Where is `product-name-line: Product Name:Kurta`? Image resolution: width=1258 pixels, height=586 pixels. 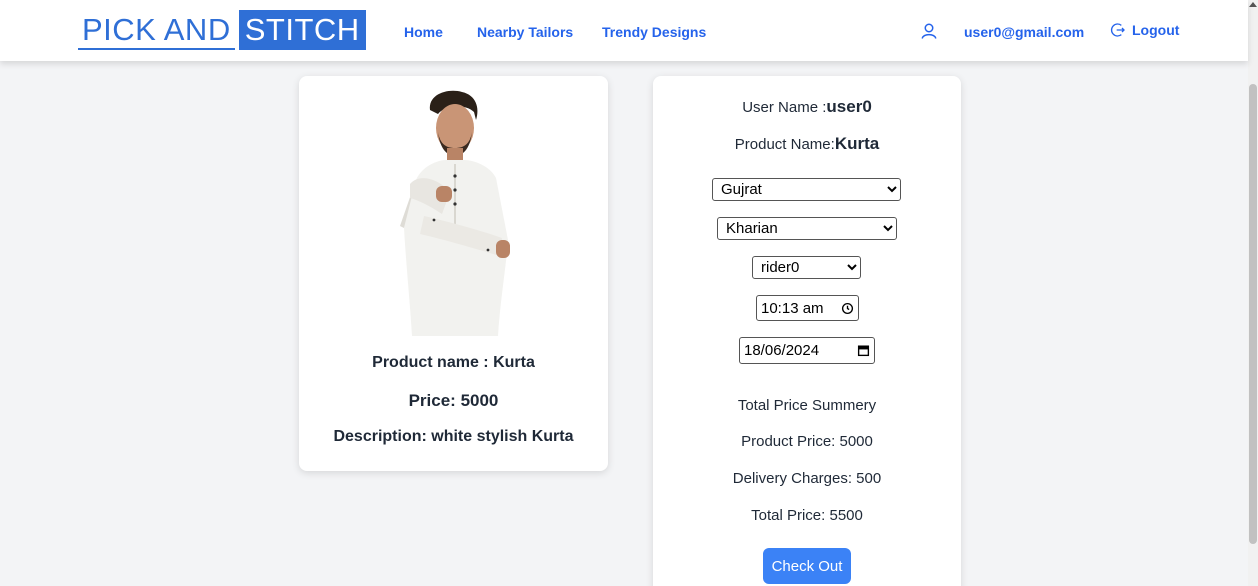
product-name-line: Product Name:Kurta is located at coordinates (807, 144).